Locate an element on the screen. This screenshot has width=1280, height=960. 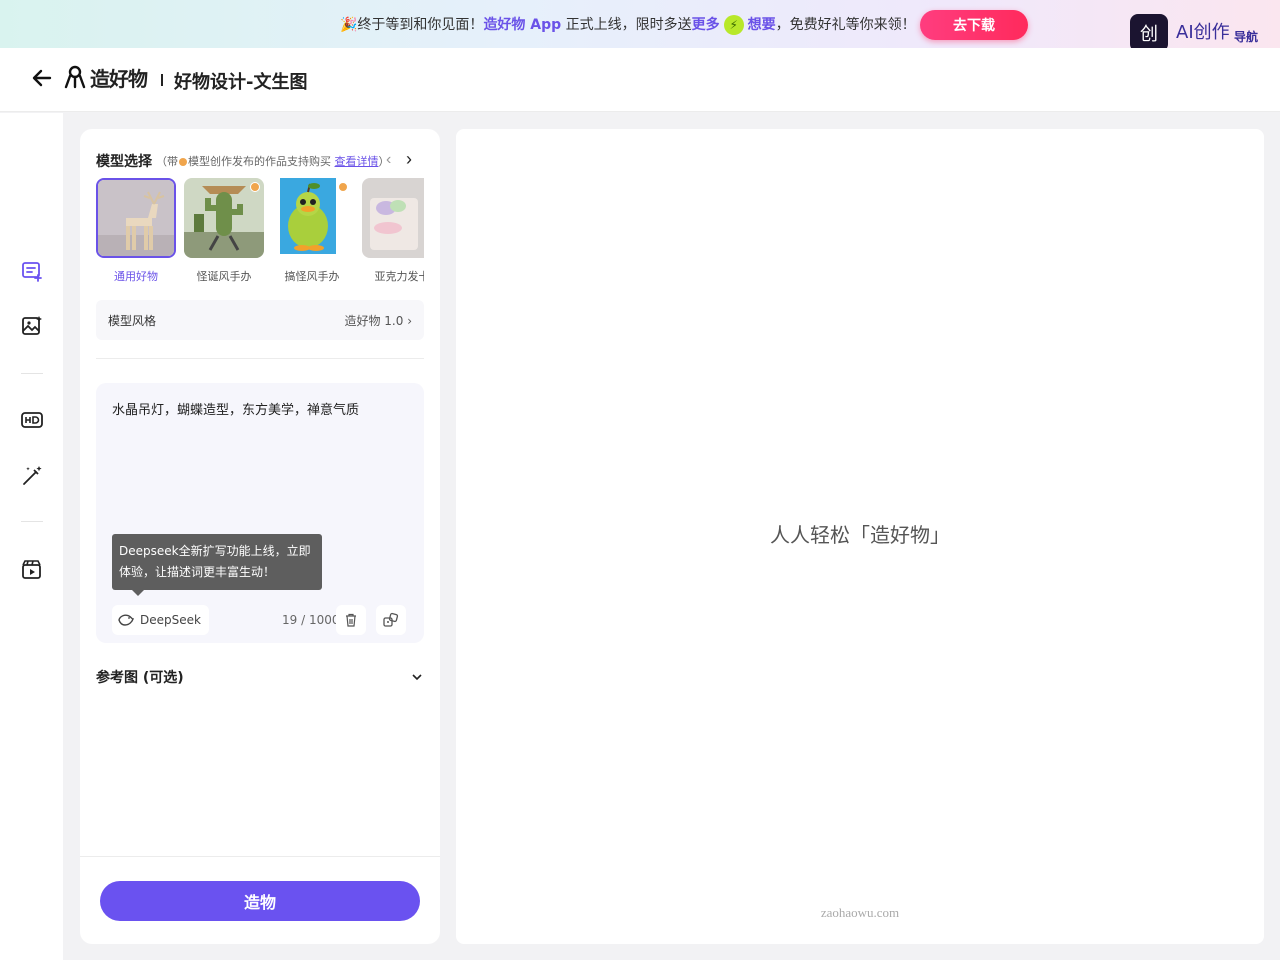
dice-icon is located at coordinates (391, 619).